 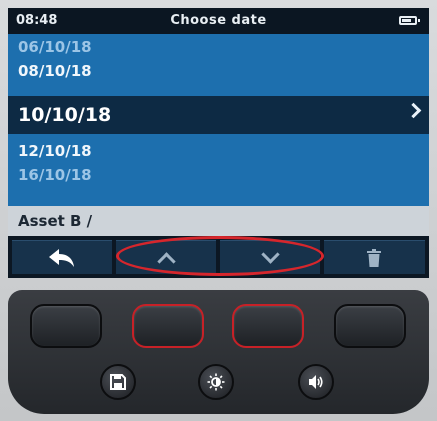 I want to click on scroll-up-softkey, so click(x=166, y=257).